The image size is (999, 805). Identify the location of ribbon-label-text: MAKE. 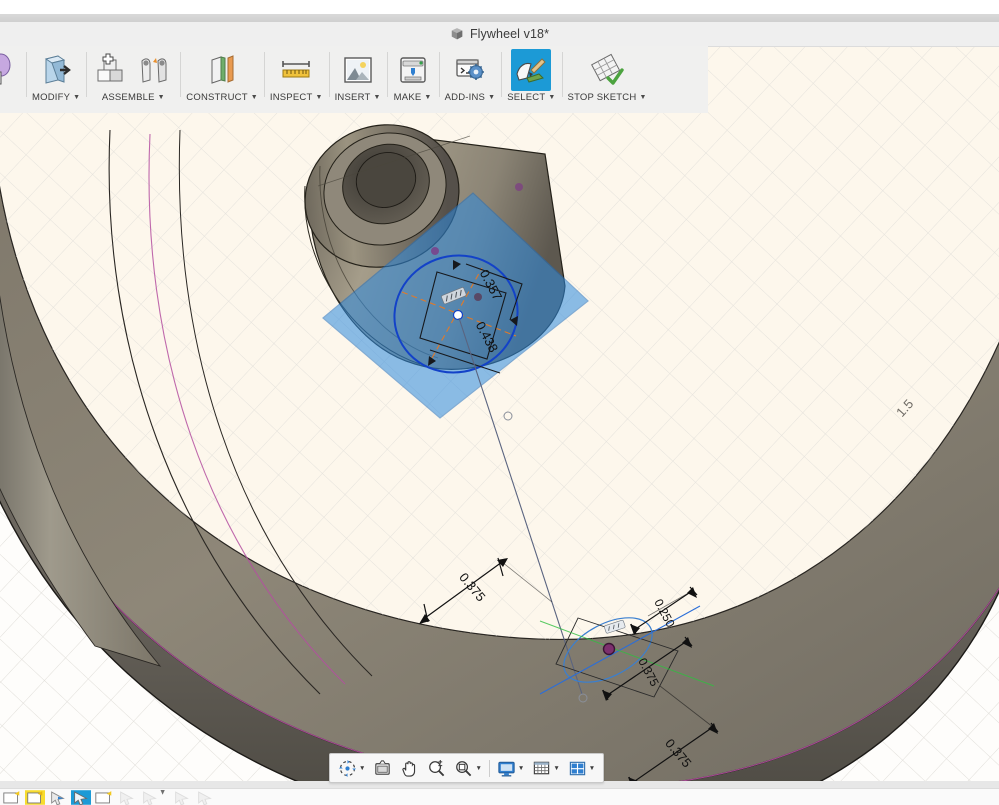
(407, 97).